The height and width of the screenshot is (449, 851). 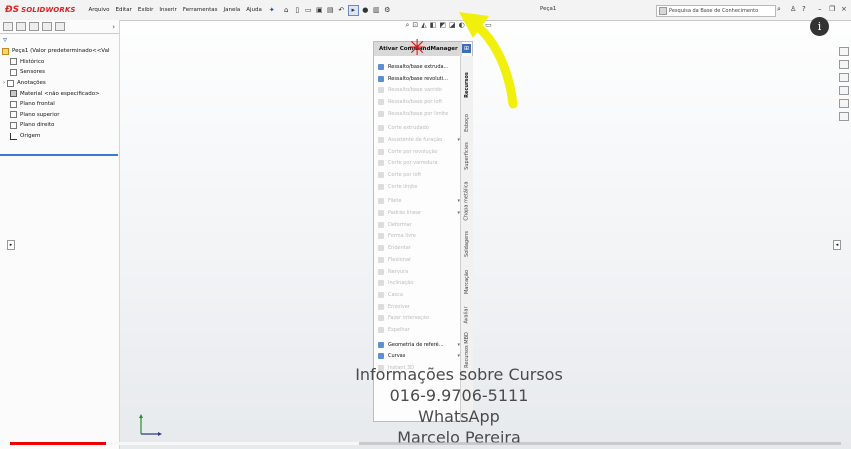 What do you see at coordinates (419, 140) in the screenshot?
I see `command-item: Assistente de furação ▾` at bounding box center [419, 140].